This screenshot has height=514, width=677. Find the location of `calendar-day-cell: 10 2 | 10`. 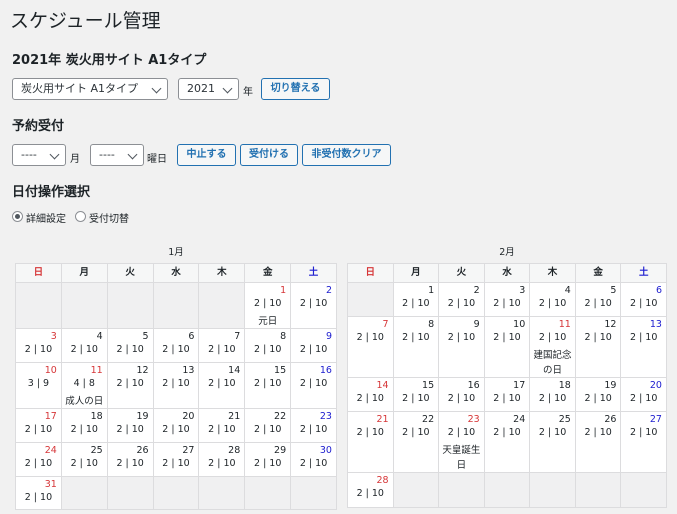

calendar-day-cell: 10 2 | 10 is located at coordinates (507, 347).